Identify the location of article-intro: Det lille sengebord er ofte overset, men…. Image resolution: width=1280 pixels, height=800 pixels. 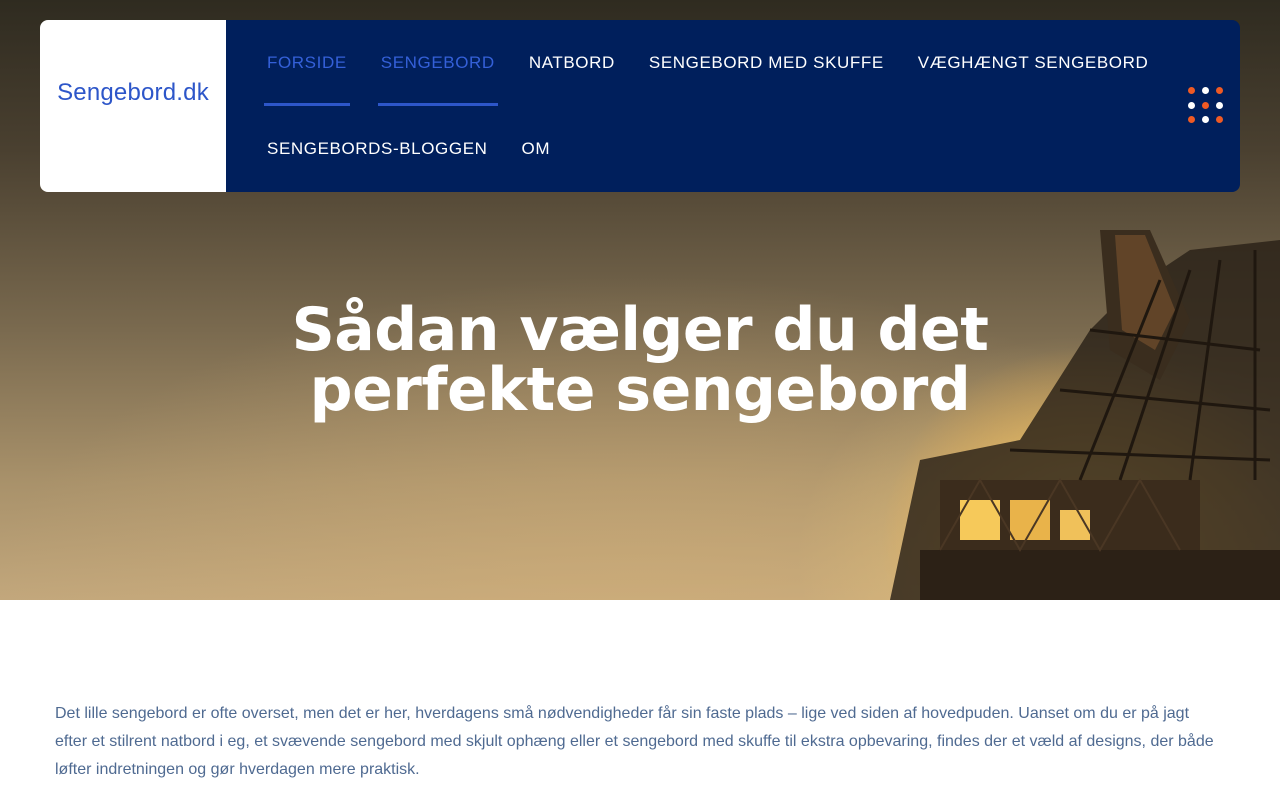
(634, 741).